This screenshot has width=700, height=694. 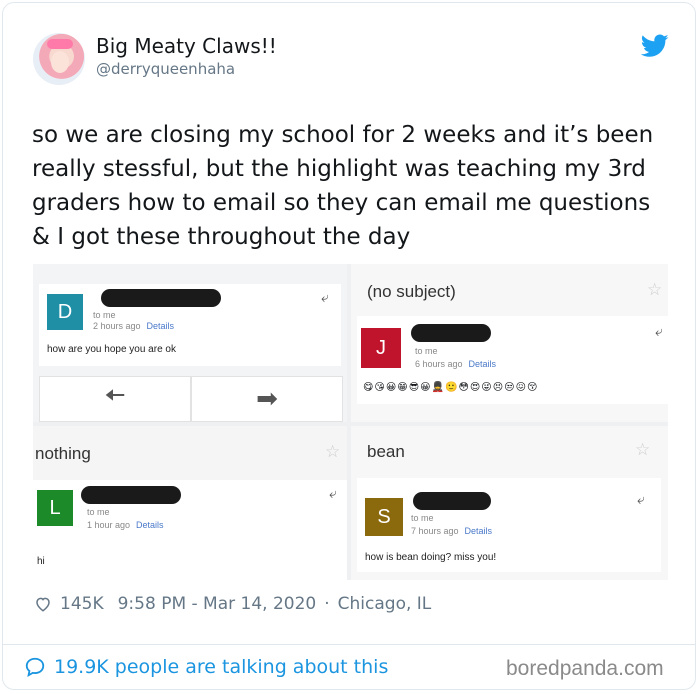 I want to click on user-avatar, so click(x=59, y=59).